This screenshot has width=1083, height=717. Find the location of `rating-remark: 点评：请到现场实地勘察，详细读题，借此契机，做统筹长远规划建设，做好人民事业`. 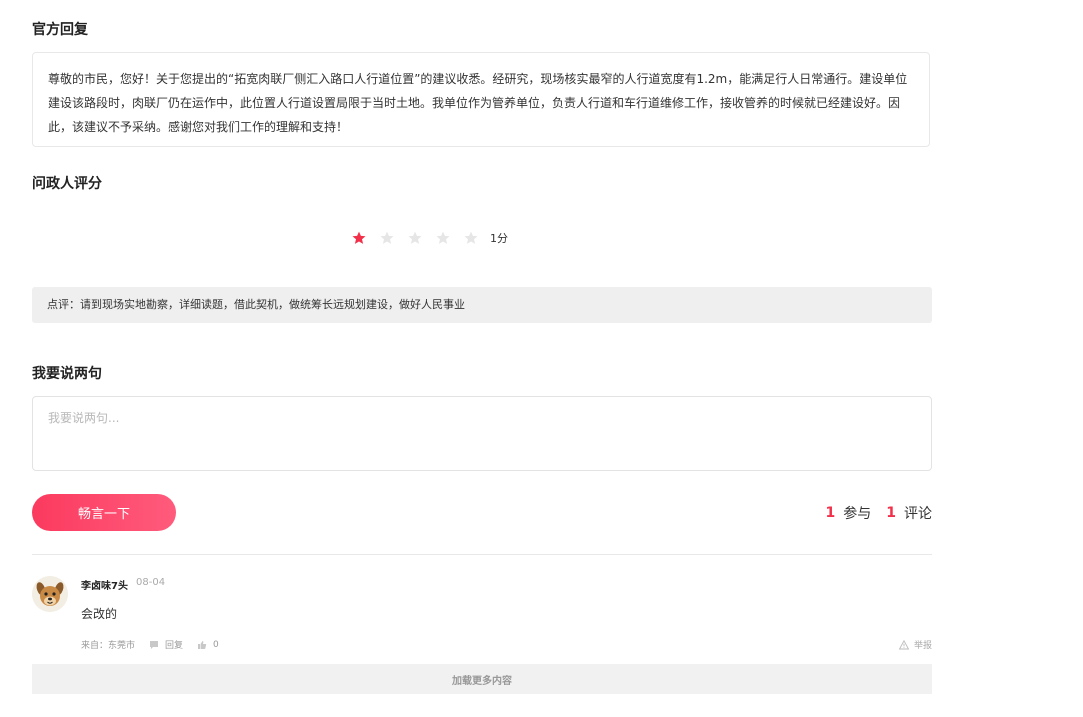

rating-remark: 点评：请到现场实地勘察，详细读题，借此契机，做统筹长远规划建设，做好人民事业 is located at coordinates (482, 305).